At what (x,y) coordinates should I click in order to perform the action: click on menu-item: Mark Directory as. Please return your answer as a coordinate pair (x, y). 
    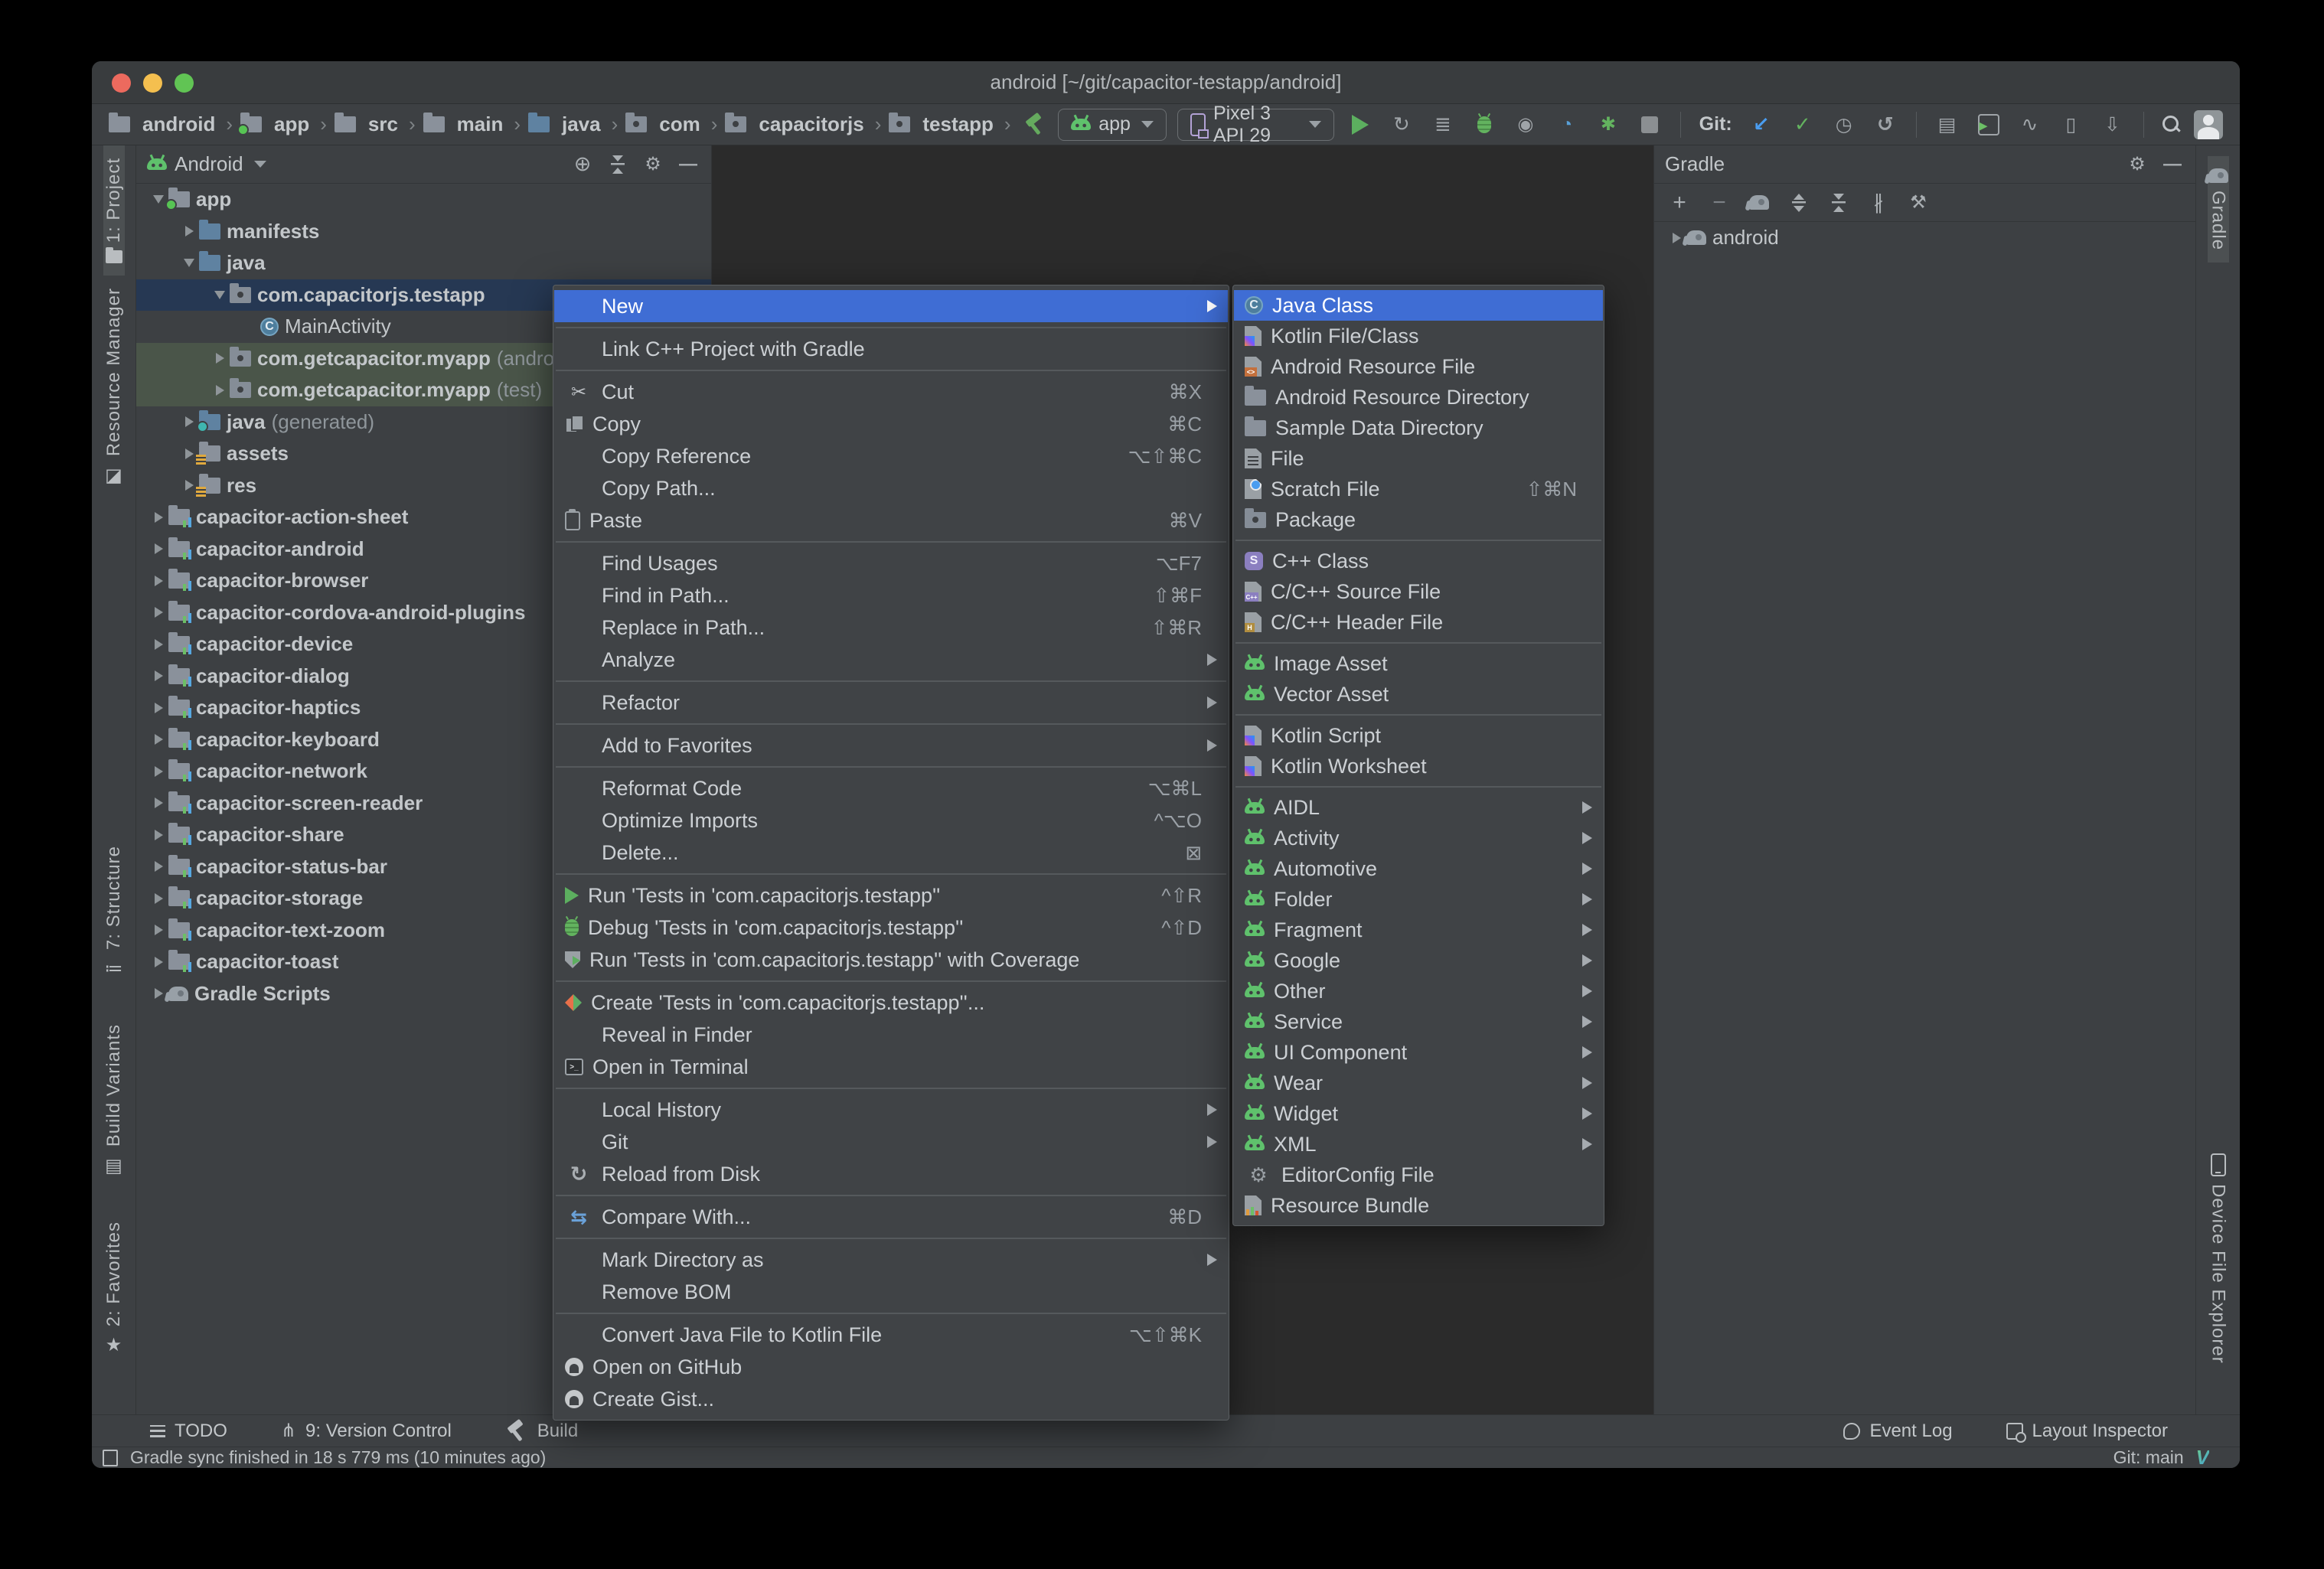
    Looking at the image, I should click on (891, 1260).